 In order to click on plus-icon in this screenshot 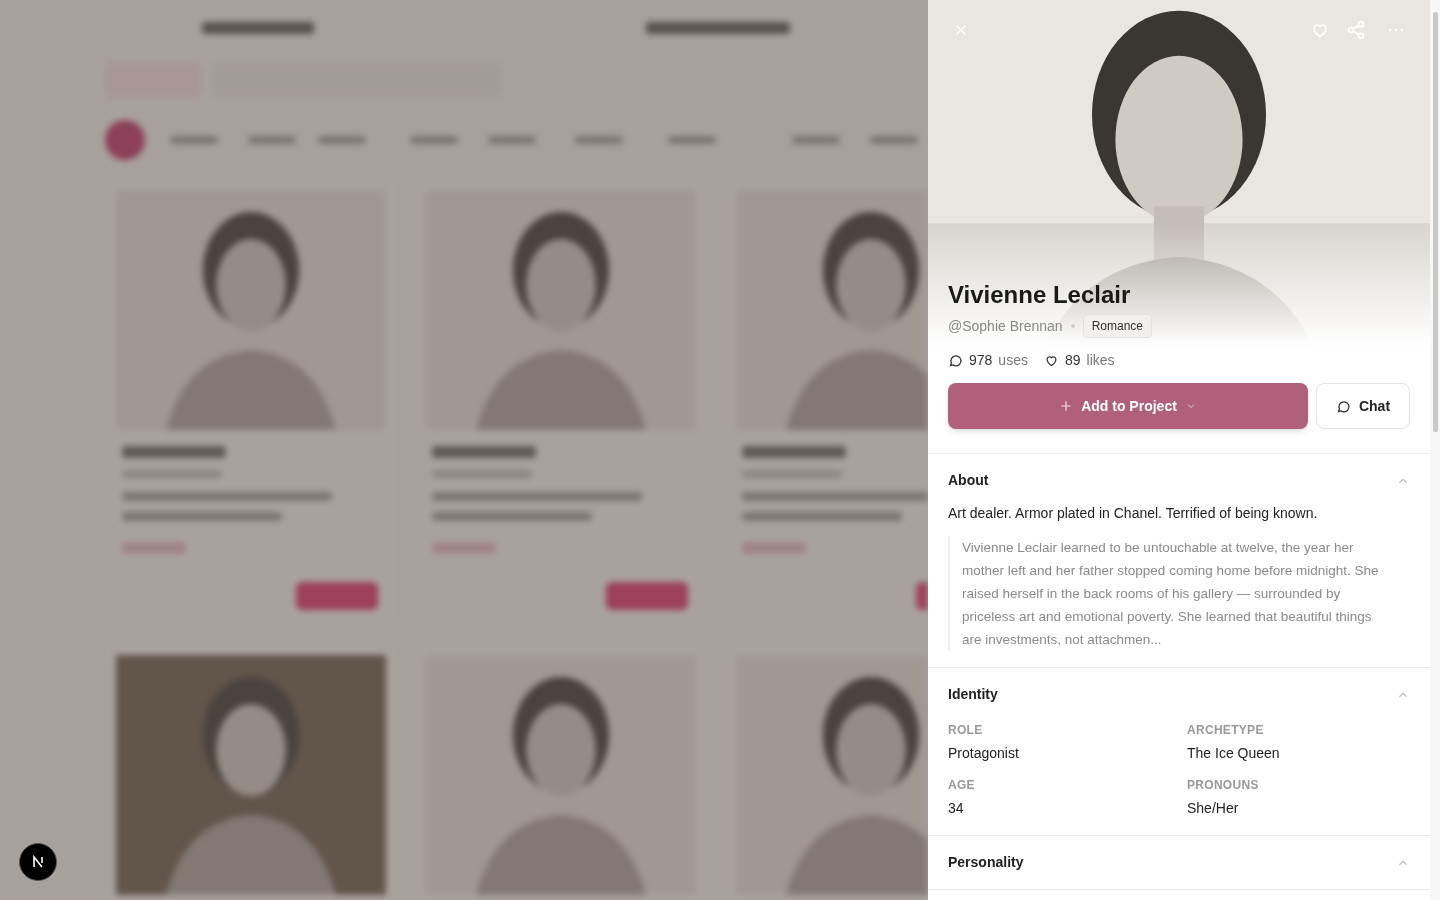, I will do `click(1066, 406)`.